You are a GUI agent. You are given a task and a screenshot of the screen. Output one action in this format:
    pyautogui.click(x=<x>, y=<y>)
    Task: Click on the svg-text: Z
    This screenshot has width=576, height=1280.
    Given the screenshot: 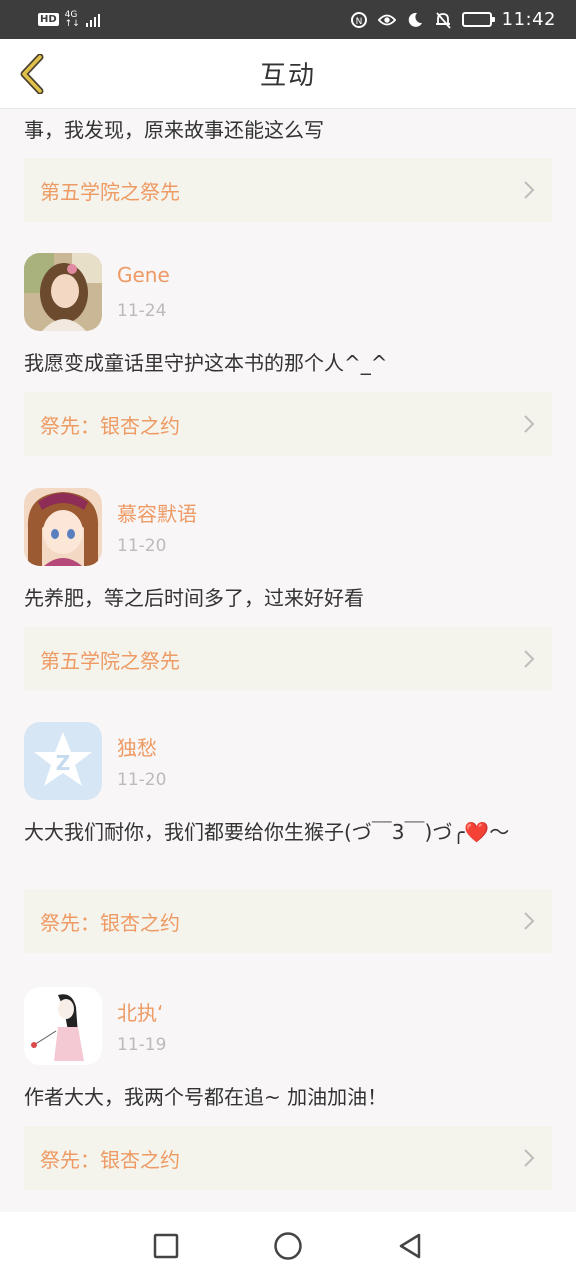 What is the action you would take?
    pyautogui.click(x=63, y=763)
    